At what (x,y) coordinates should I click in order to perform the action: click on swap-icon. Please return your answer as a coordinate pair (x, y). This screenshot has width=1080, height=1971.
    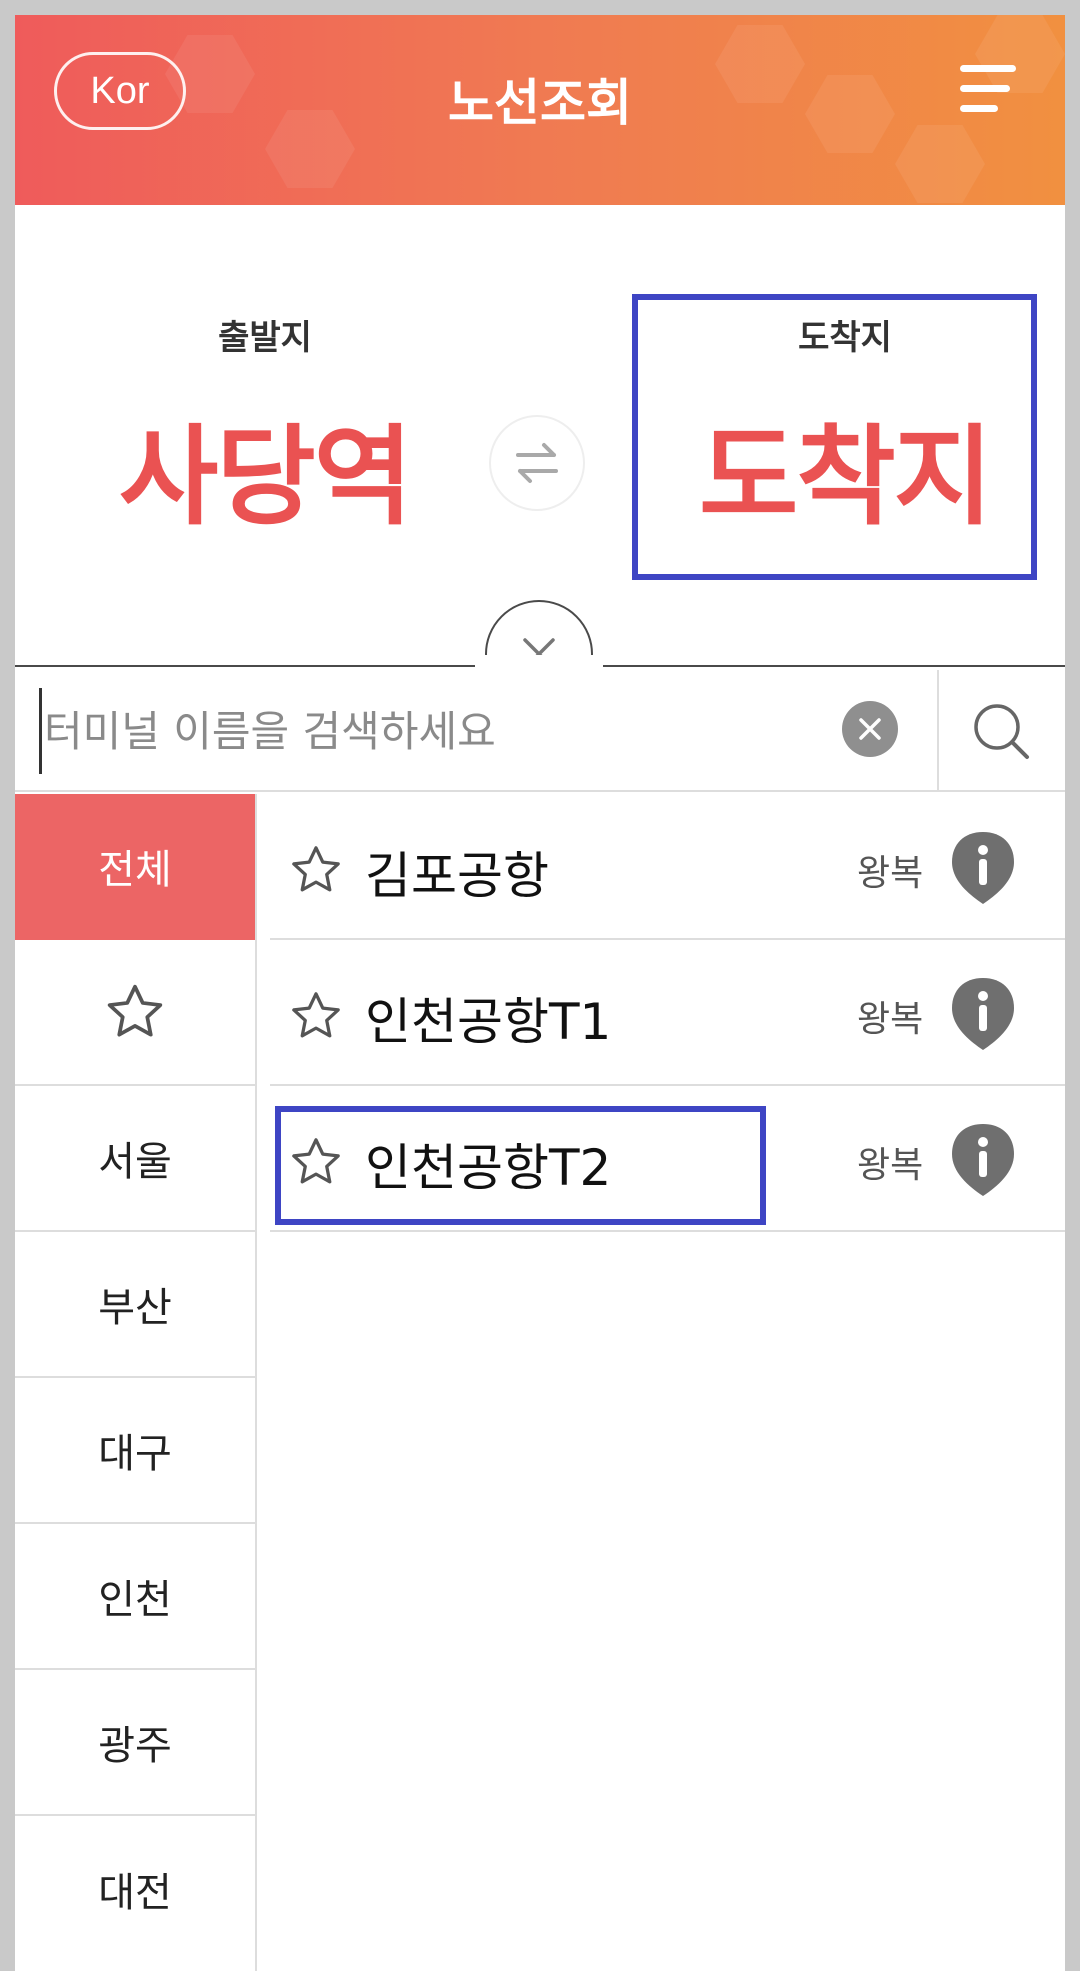
    Looking at the image, I should click on (537, 463).